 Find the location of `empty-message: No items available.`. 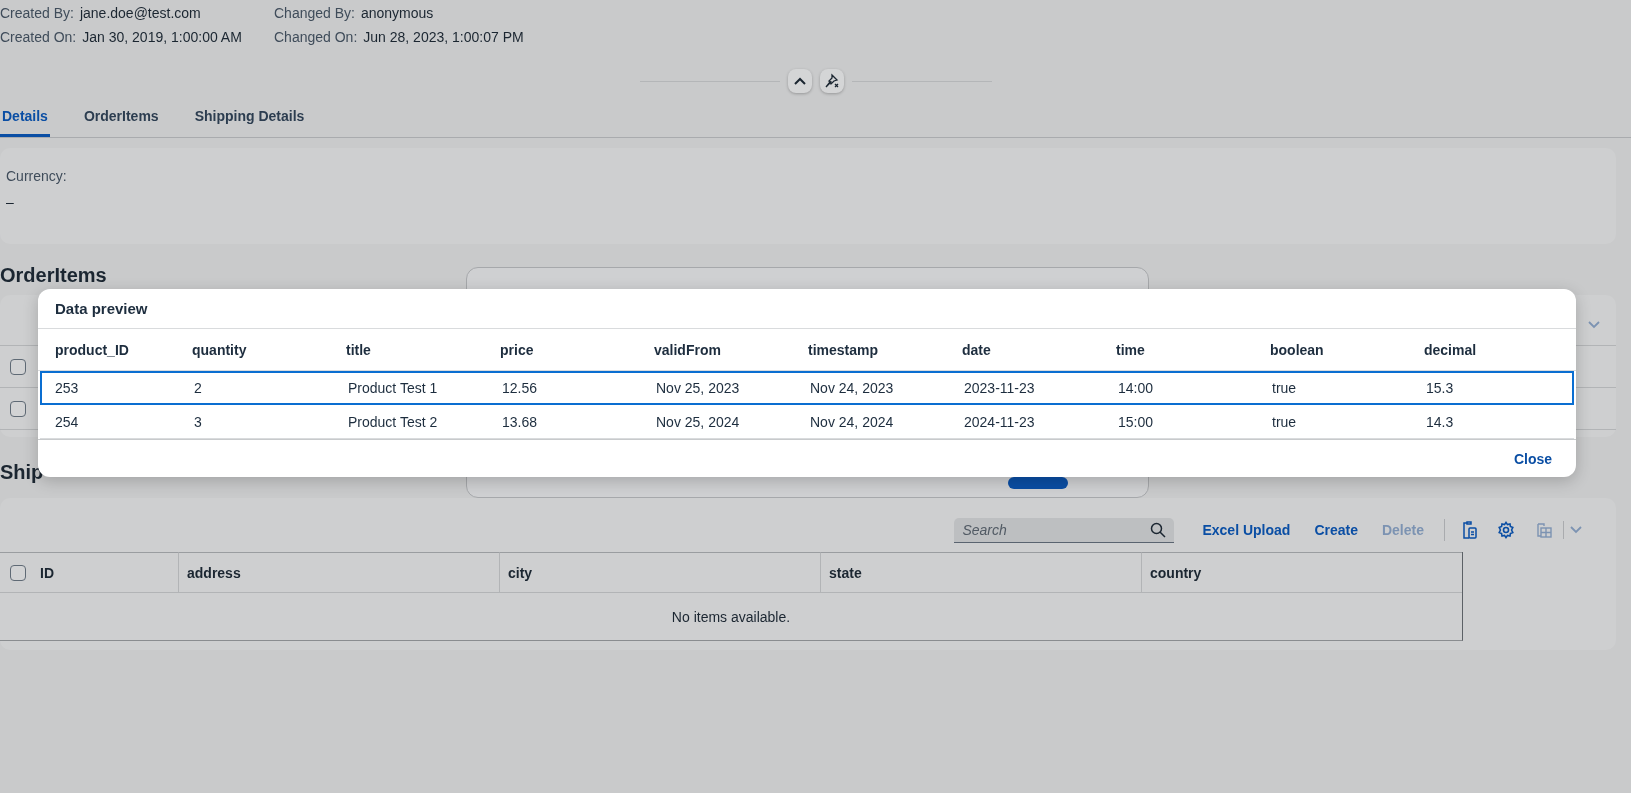

empty-message: No items available. is located at coordinates (731, 616).